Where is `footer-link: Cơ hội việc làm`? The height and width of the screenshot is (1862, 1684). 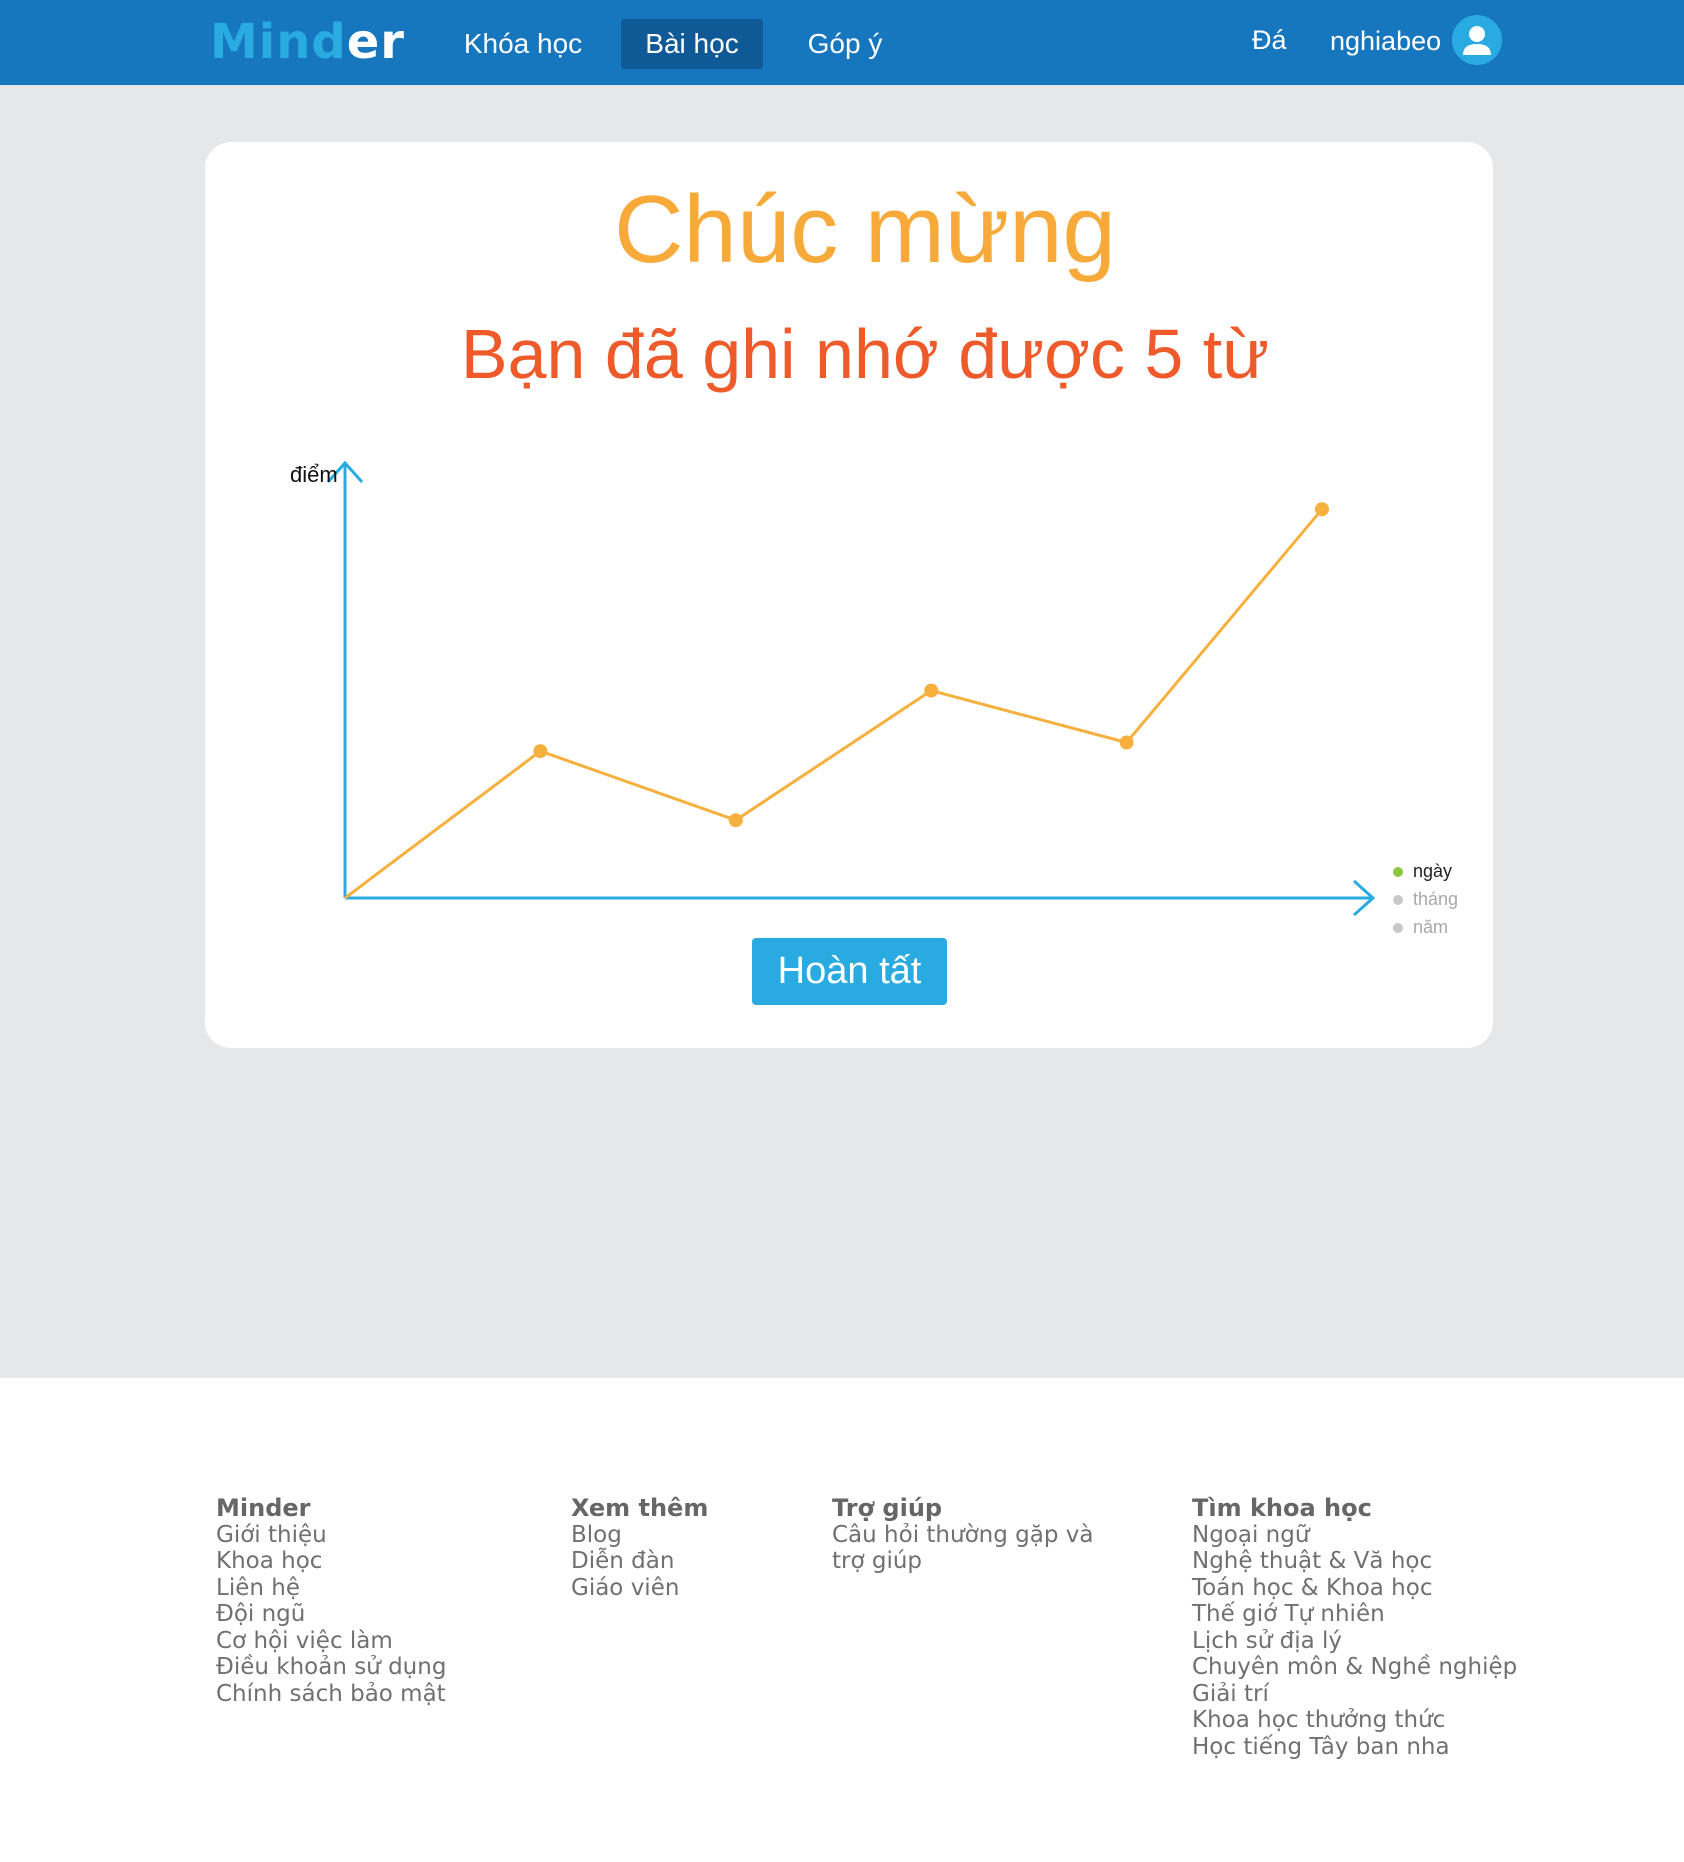 footer-link: Cơ hội việc làm is located at coordinates (331, 1641).